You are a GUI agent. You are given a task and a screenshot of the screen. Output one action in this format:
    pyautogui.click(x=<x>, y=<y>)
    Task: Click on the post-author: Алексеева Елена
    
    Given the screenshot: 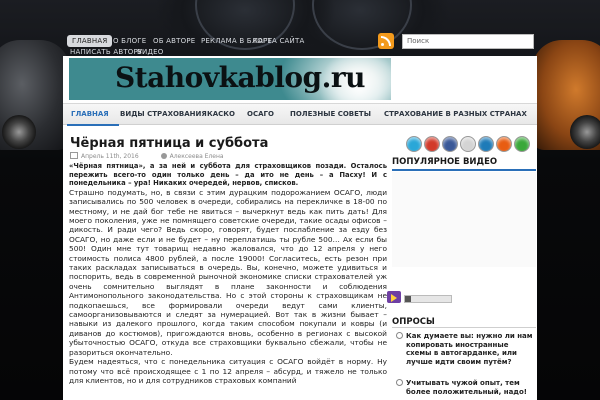 What is the action you would take?
    pyautogui.click(x=197, y=156)
    